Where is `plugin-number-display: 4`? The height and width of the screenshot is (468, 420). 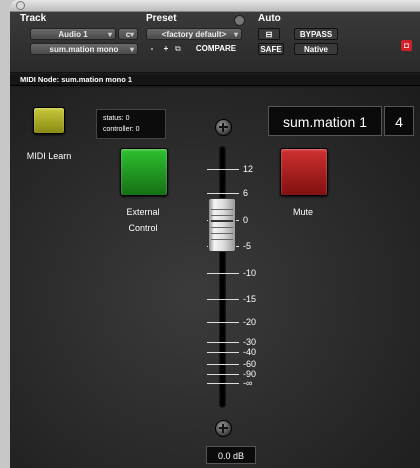
plugin-number-display: 4 is located at coordinates (399, 121).